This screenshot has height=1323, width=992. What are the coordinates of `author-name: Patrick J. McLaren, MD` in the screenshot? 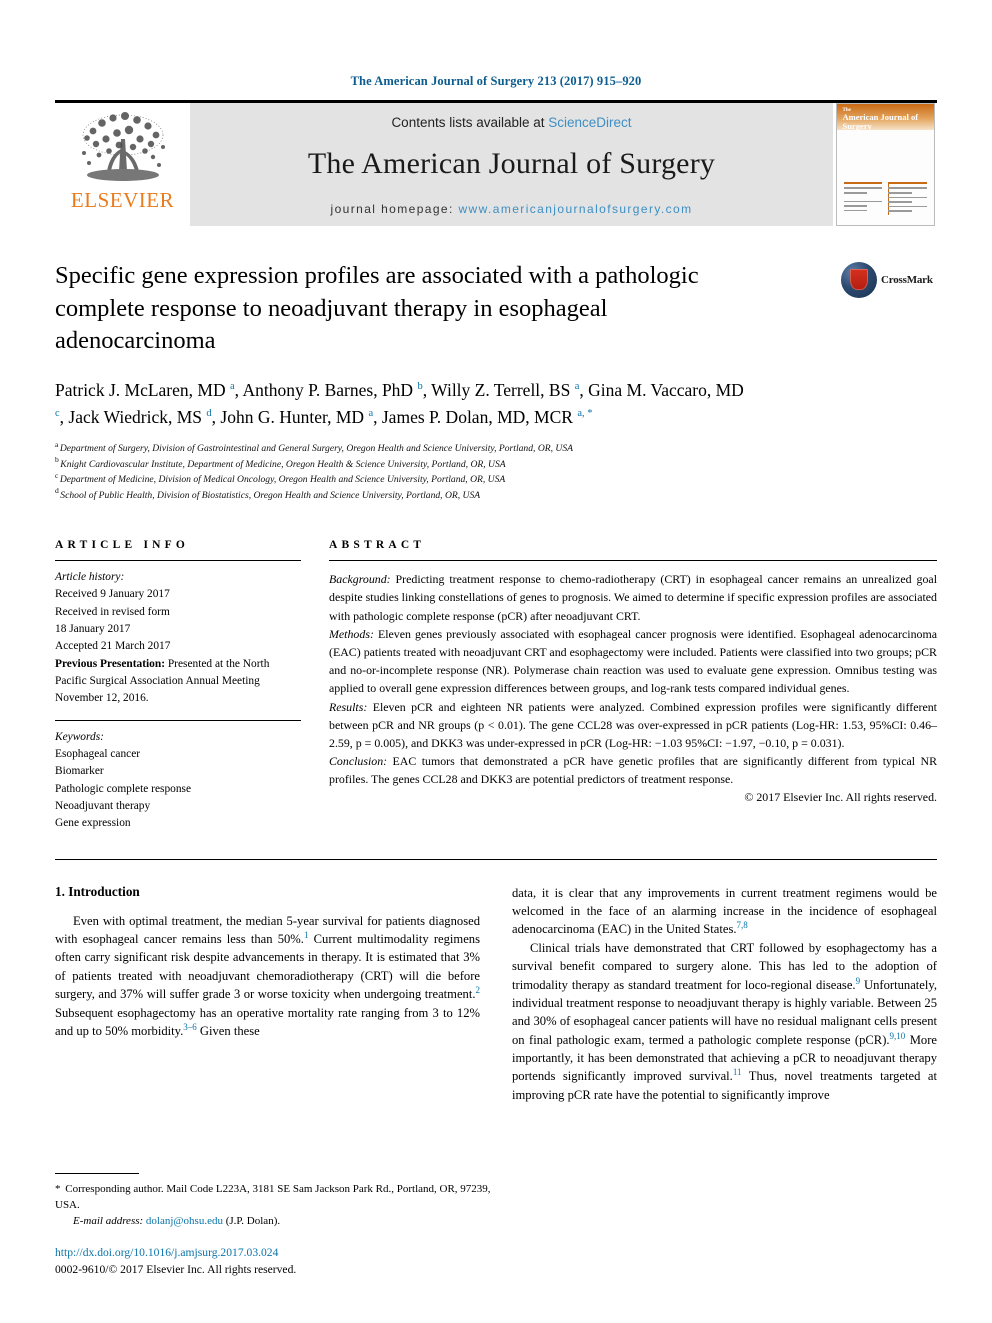 It's located at (142, 389).